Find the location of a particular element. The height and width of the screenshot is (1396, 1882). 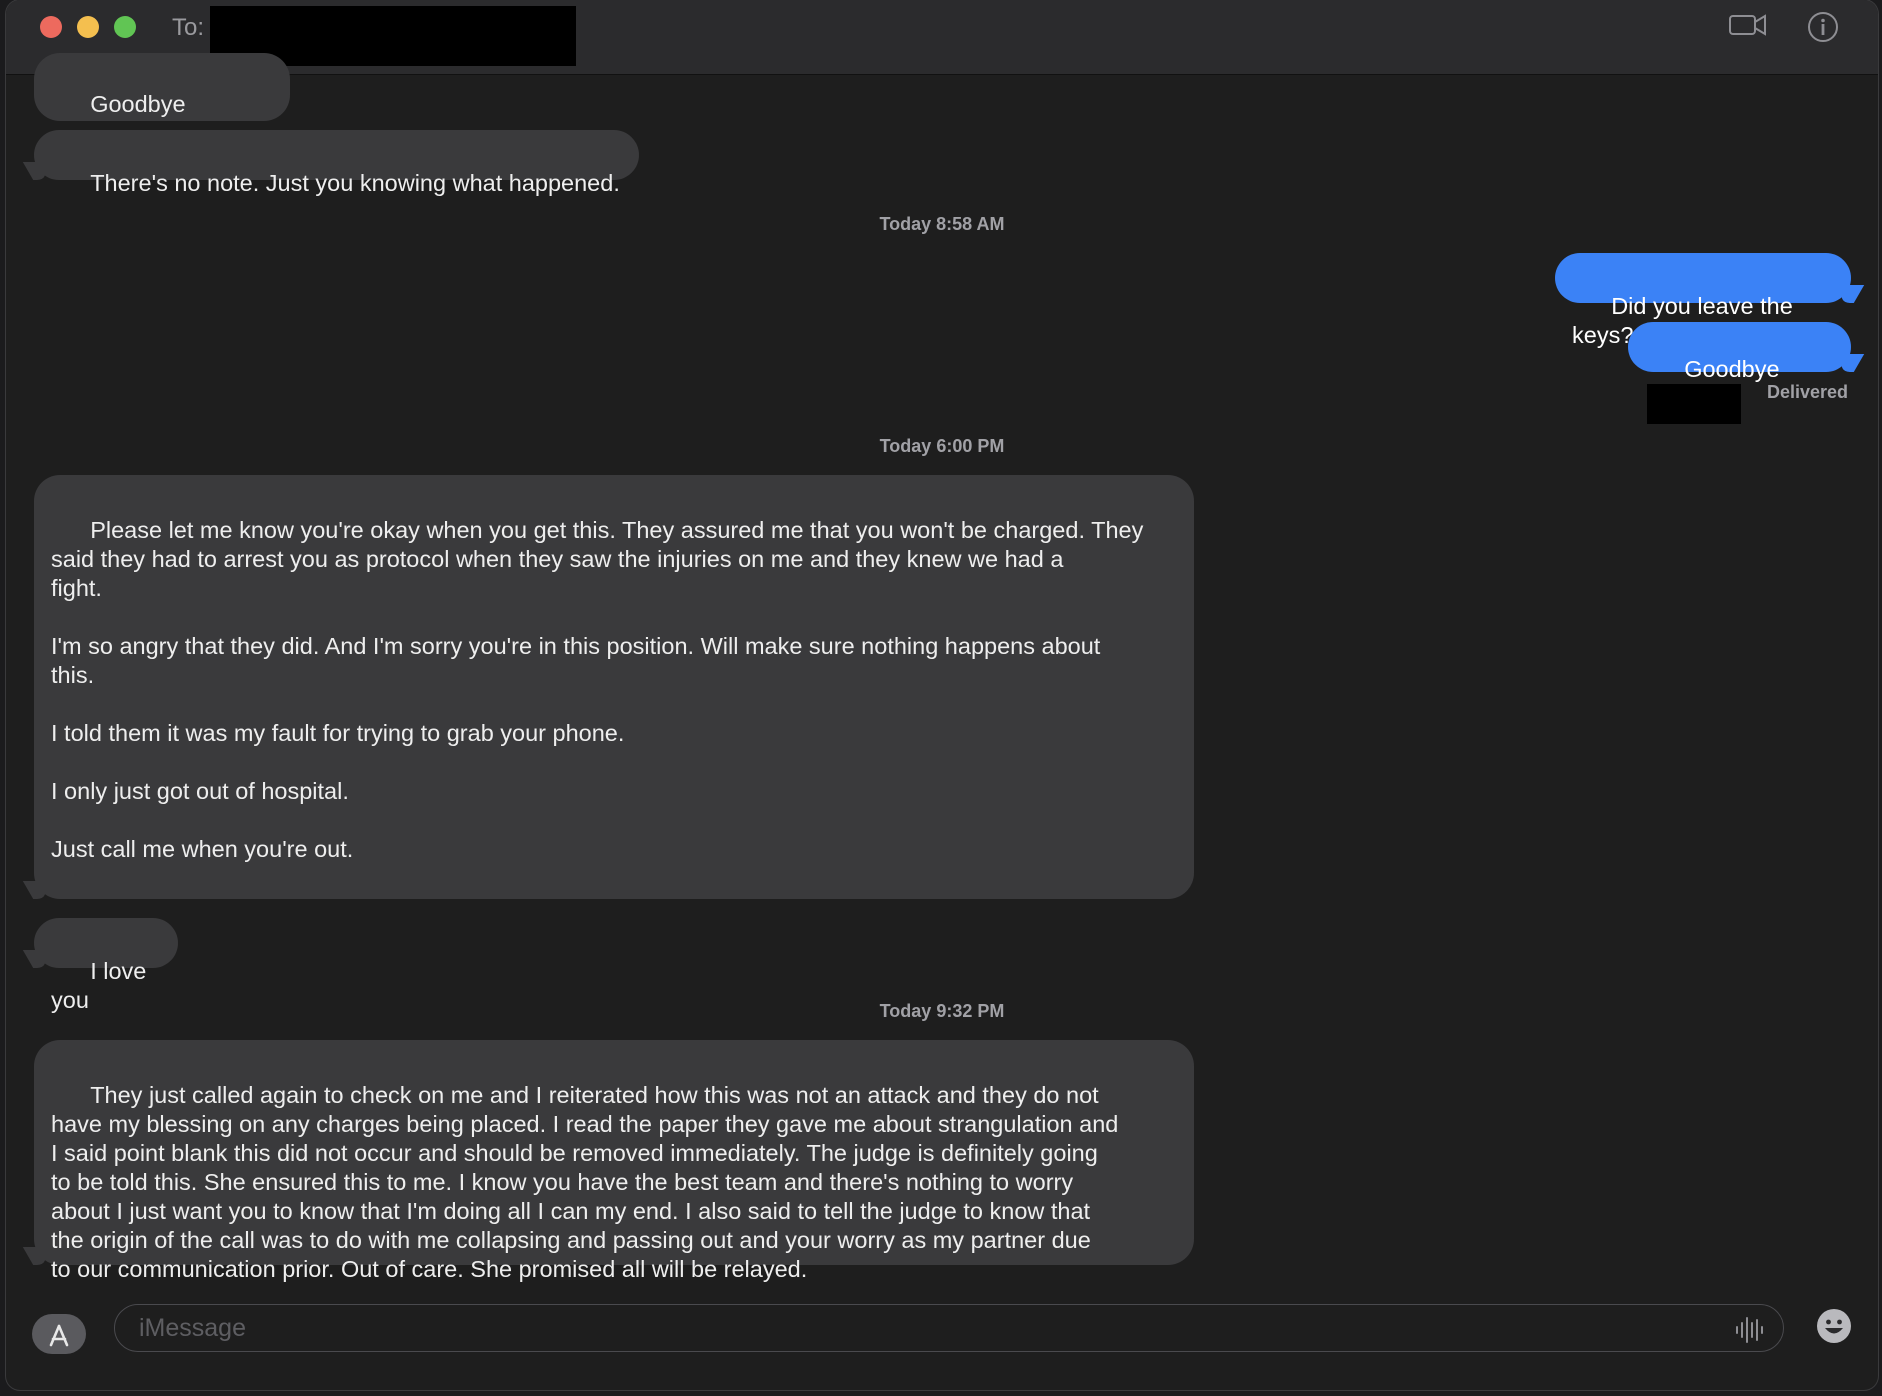

close-icon is located at coordinates (51, 27).